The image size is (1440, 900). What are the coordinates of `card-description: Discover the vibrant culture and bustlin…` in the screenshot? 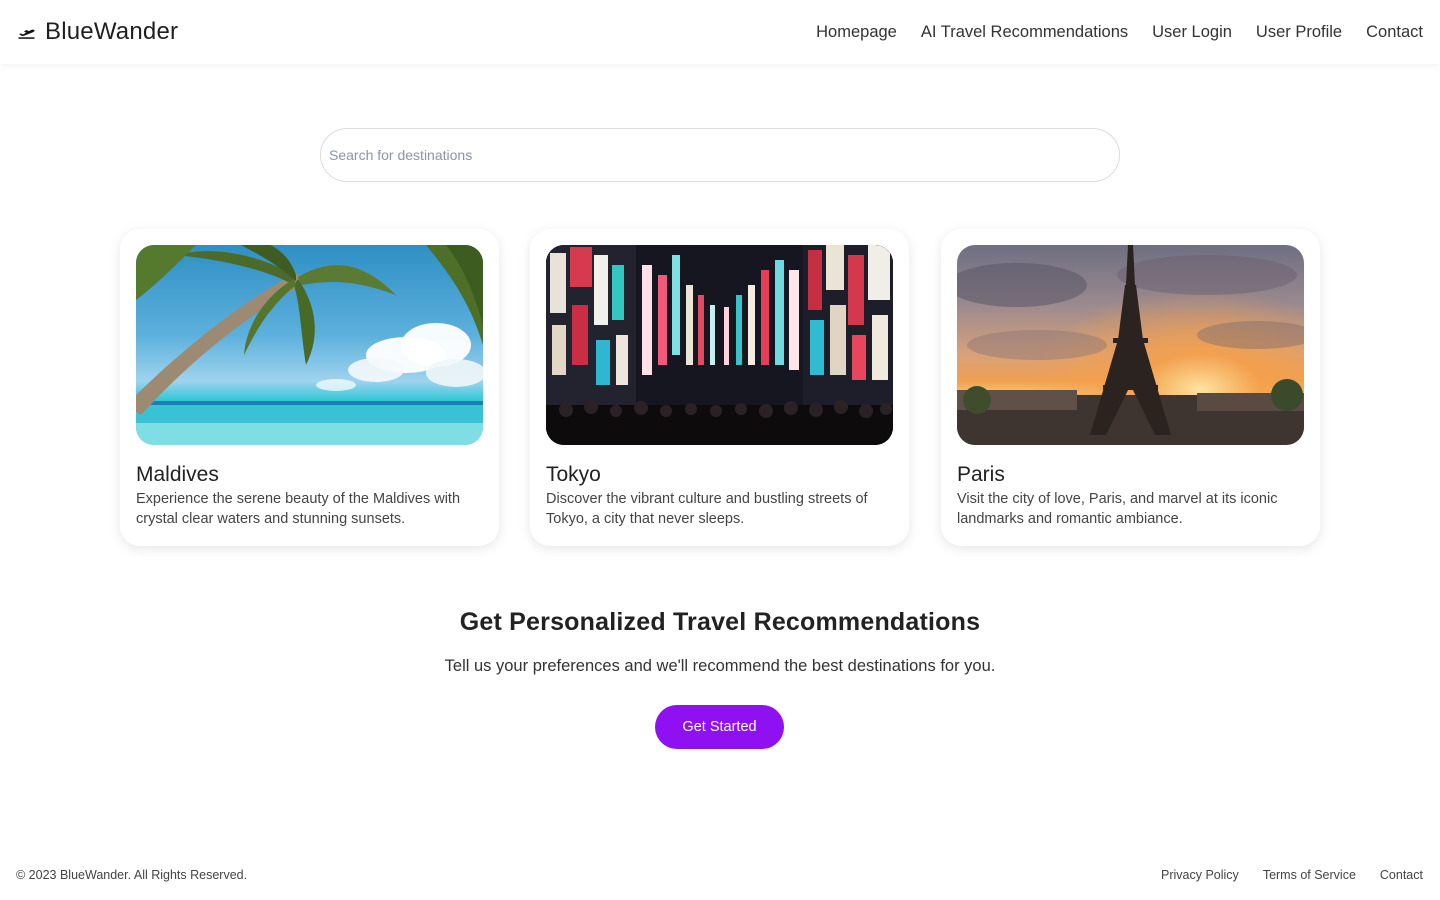 It's located at (707, 509).